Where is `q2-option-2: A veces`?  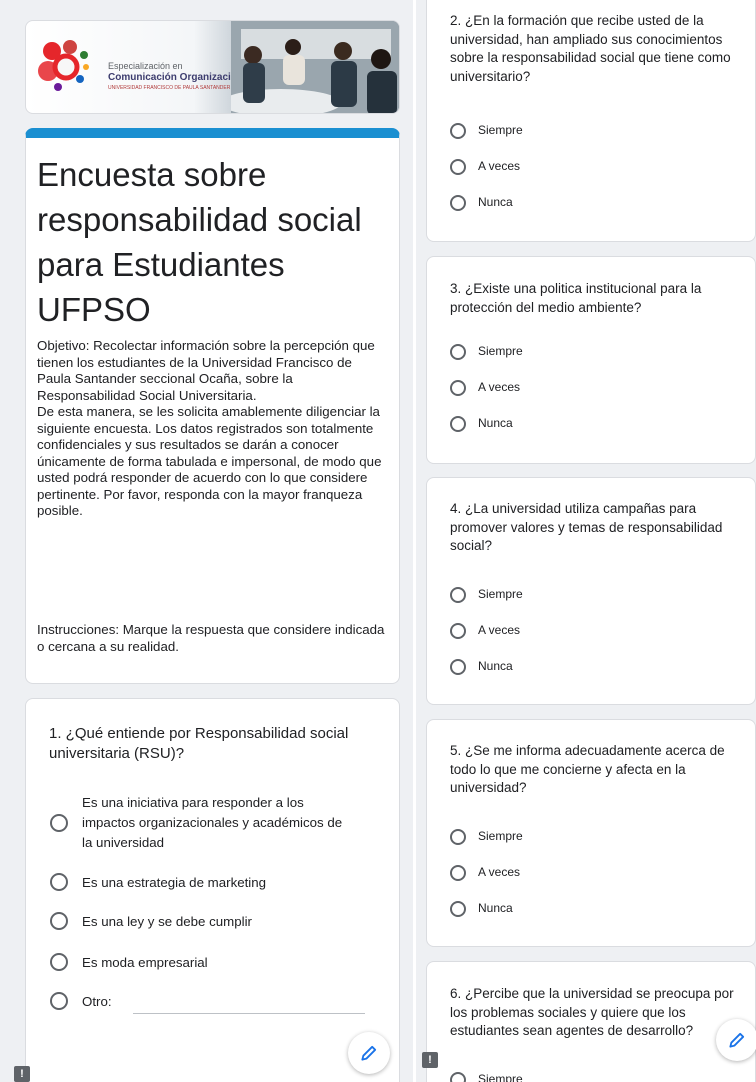 q2-option-2: A veces is located at coordinates (485, 166).